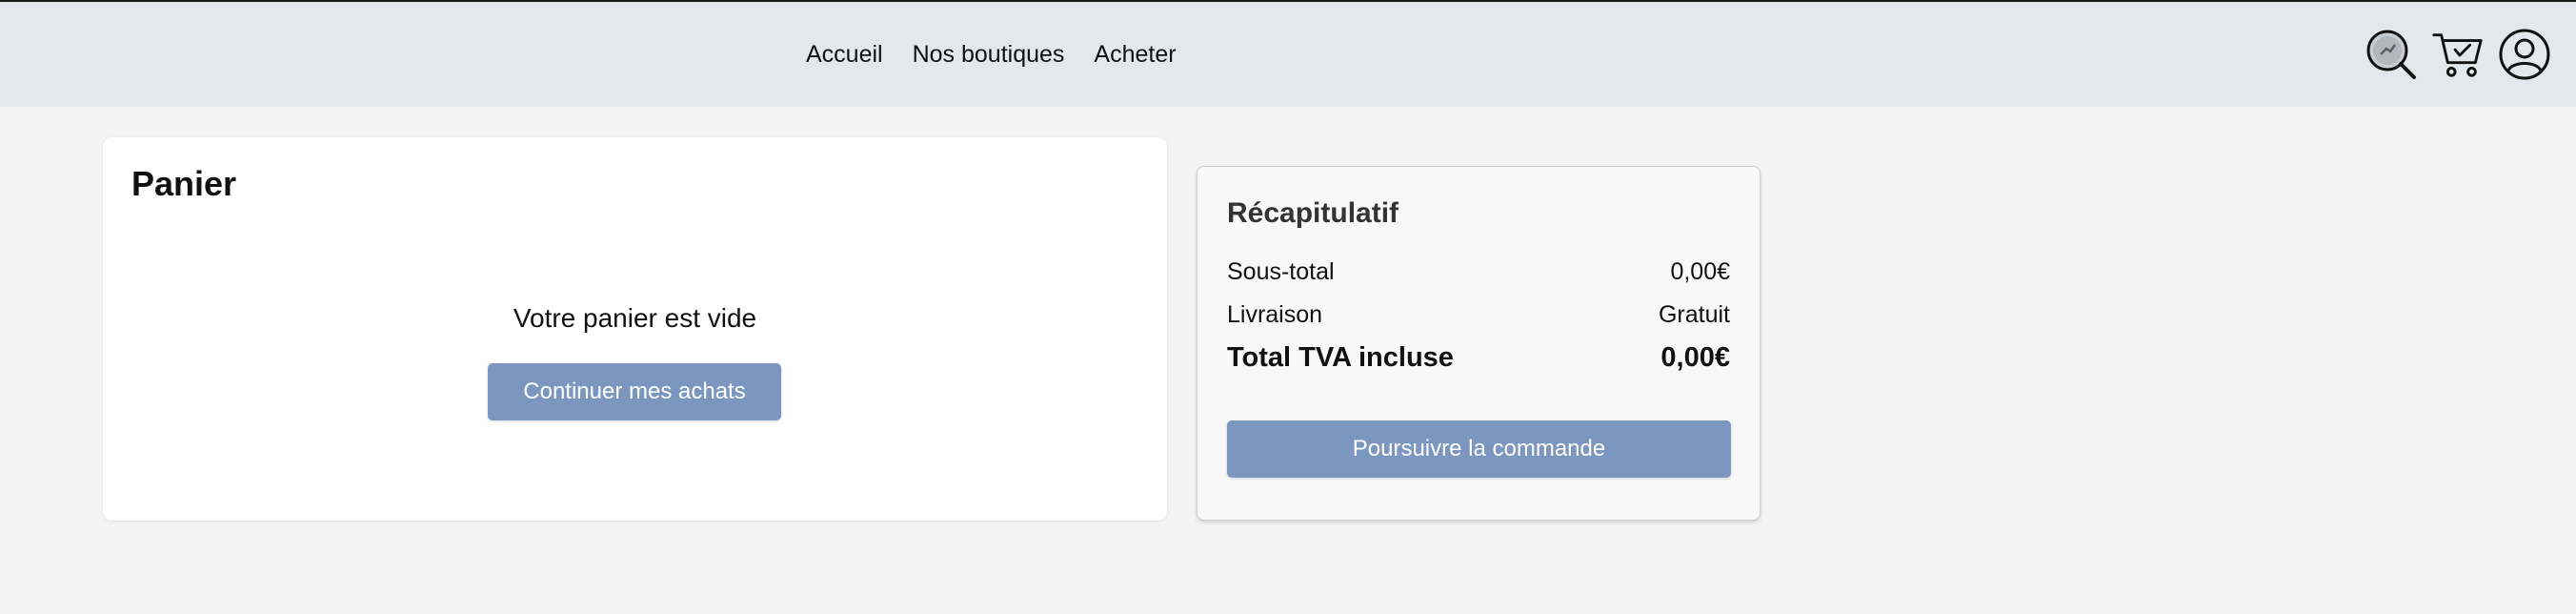  I want to click on search-icon, so click(2392, 54).